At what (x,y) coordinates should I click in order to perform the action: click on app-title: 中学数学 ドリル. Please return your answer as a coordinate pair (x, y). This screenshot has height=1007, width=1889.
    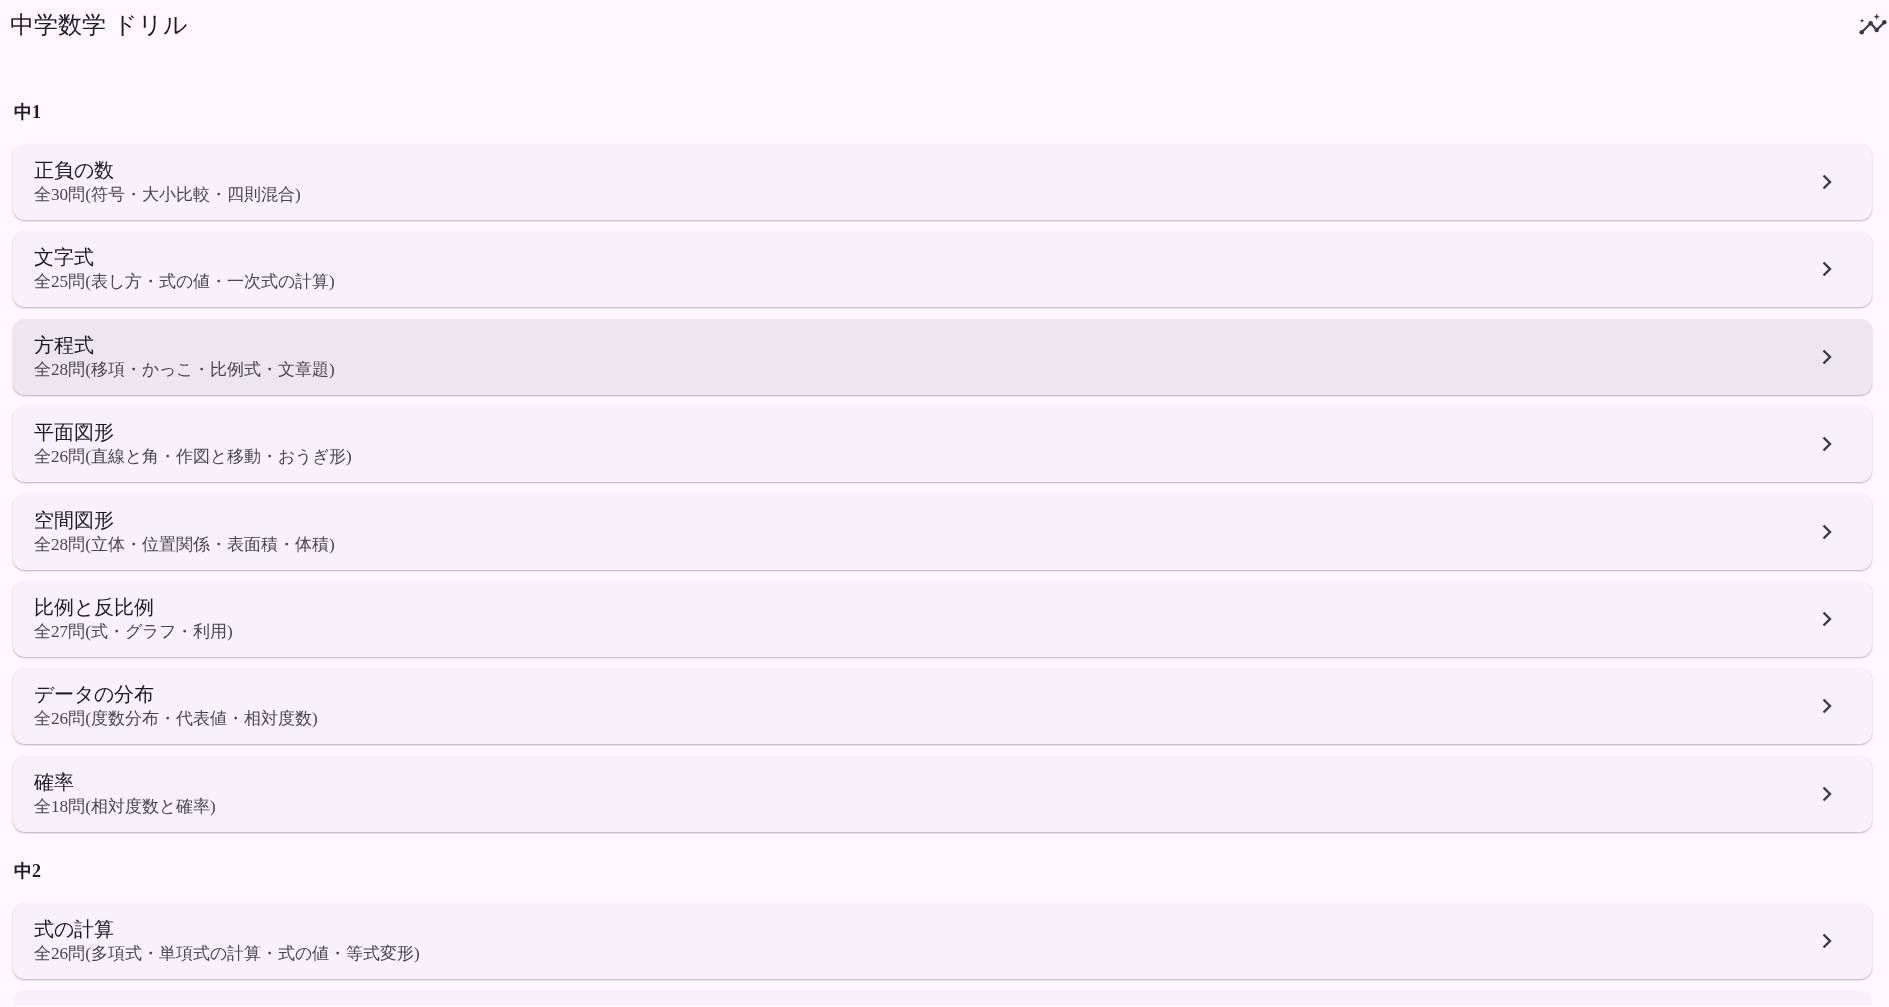
    Looking at the image, I should click on (99, 25).